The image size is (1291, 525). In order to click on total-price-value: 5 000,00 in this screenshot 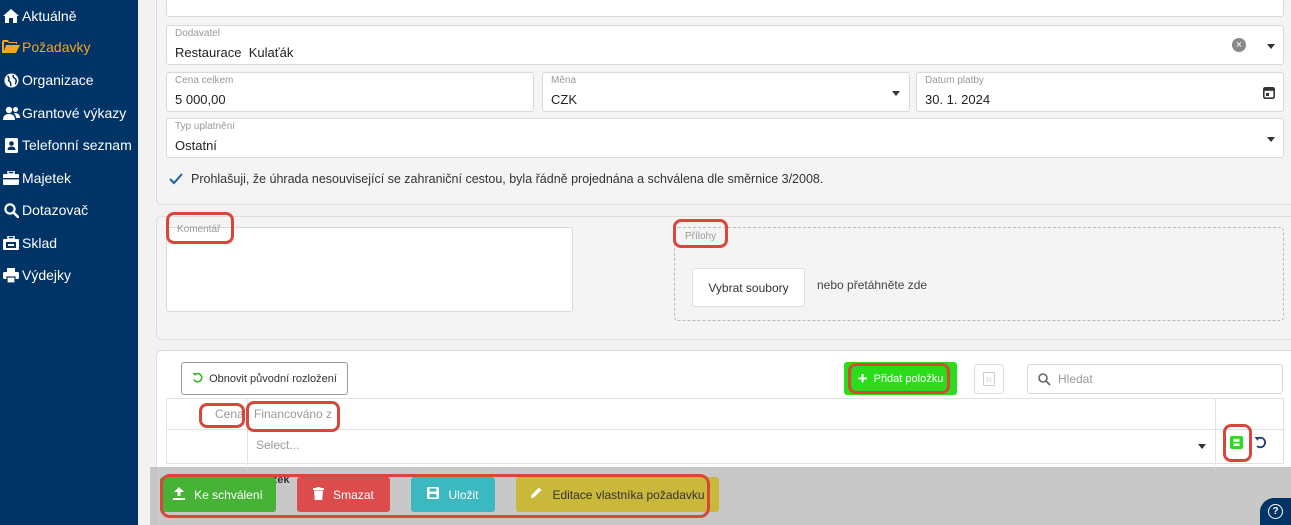, I will do `click(200, 99)`.